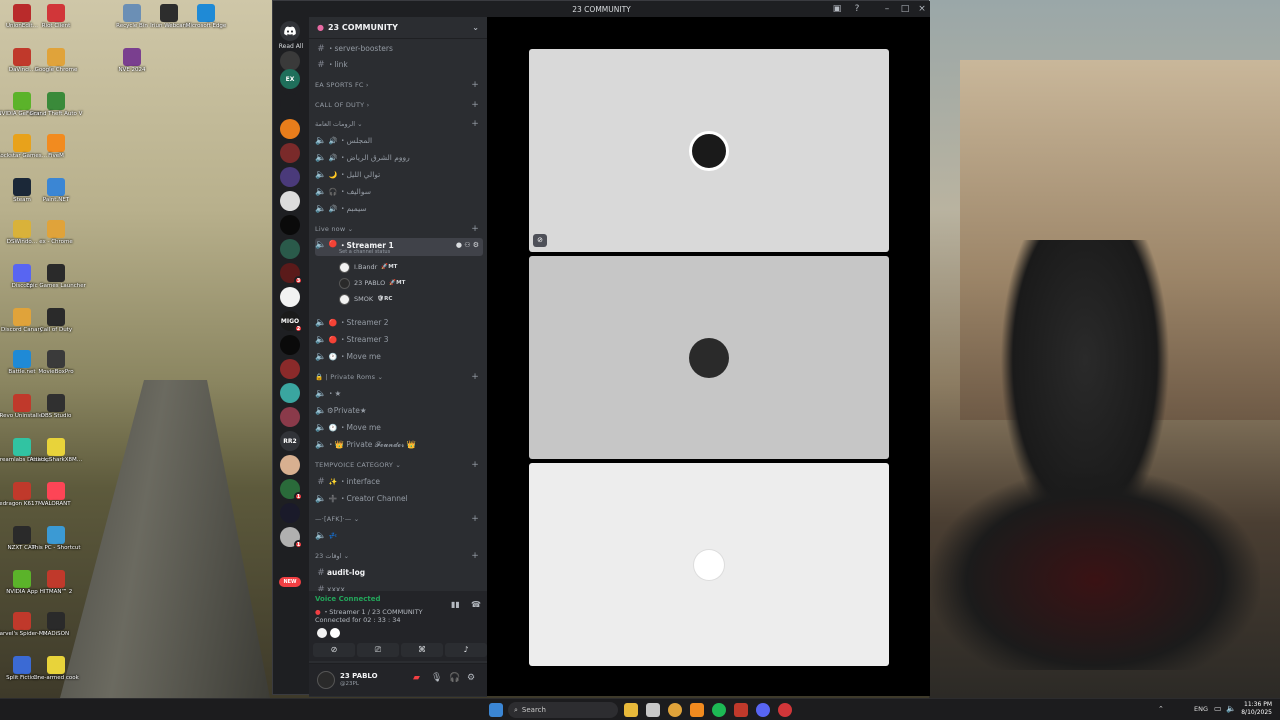 The image size is (1280, 720). I want to click on desktop-shortcut: NVIDIA App, so click(22, 583).